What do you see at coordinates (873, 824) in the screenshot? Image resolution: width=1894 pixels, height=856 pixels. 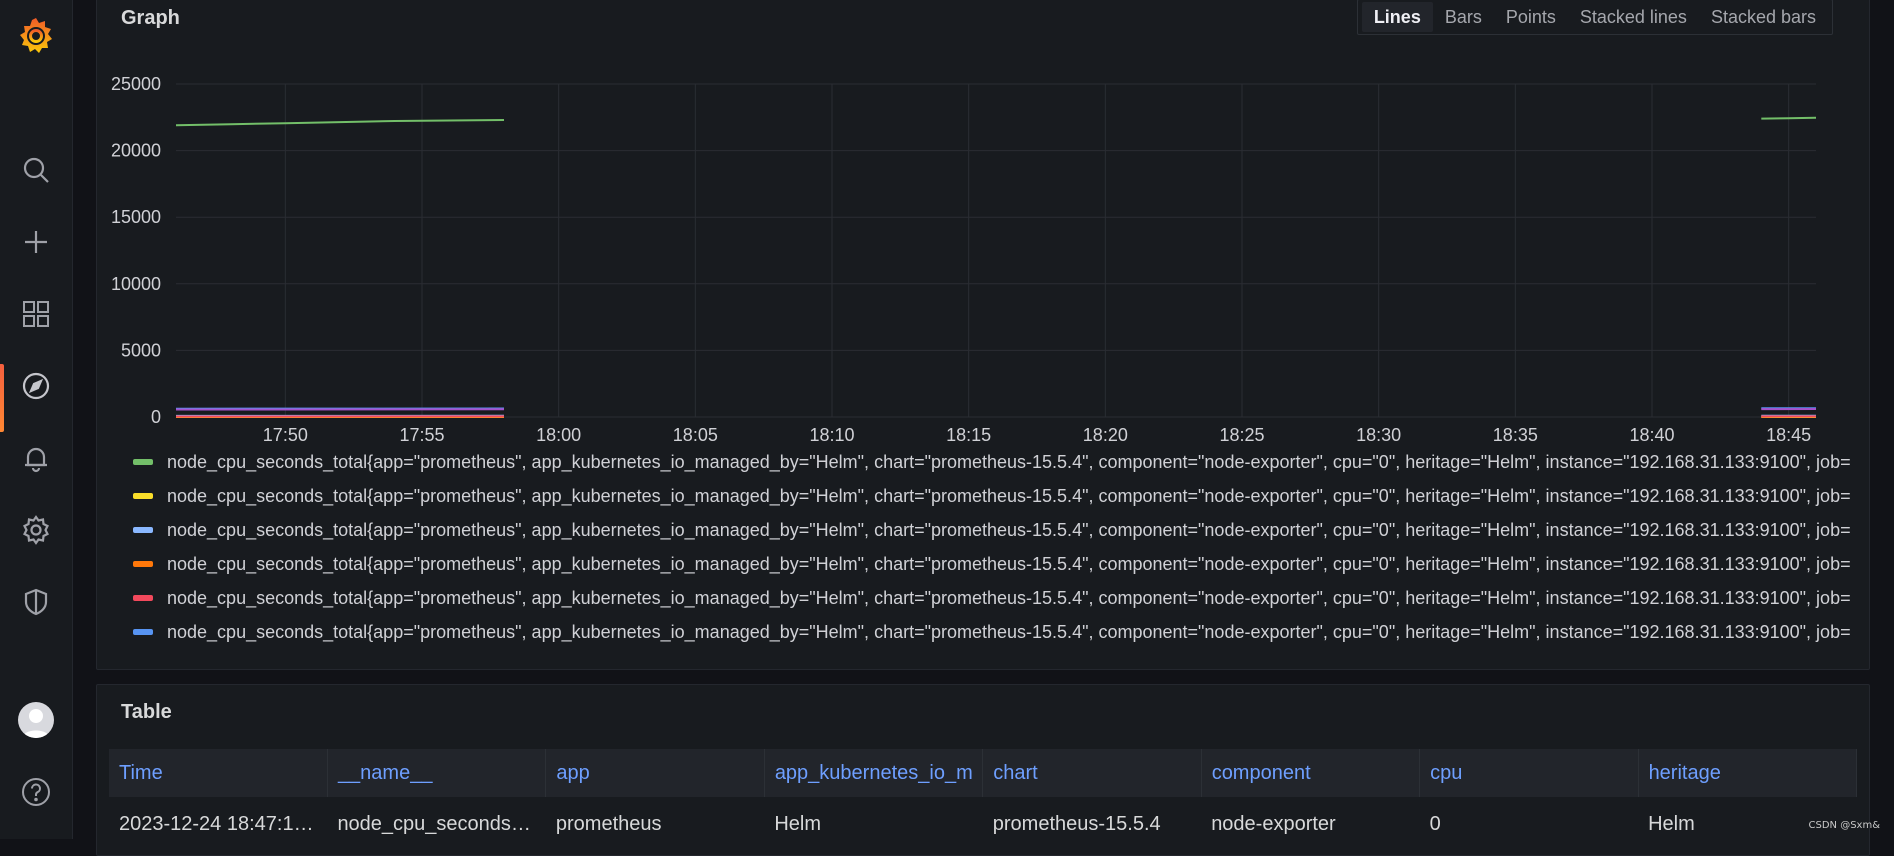 I see `table-cell: Helm` at bounding box center [873, 824].